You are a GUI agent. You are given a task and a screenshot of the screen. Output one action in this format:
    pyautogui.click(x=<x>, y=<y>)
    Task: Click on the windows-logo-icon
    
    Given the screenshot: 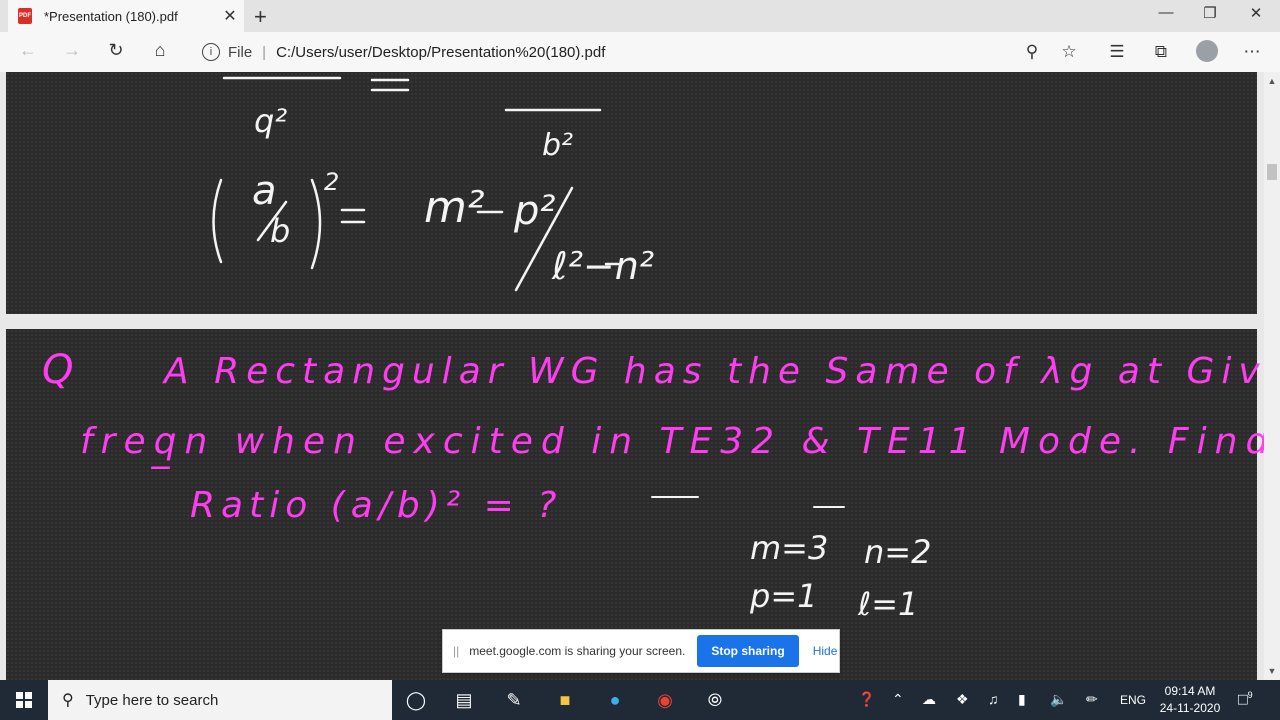 What is the action you would take?
    pyautogui.click(x=24, y=700)
    